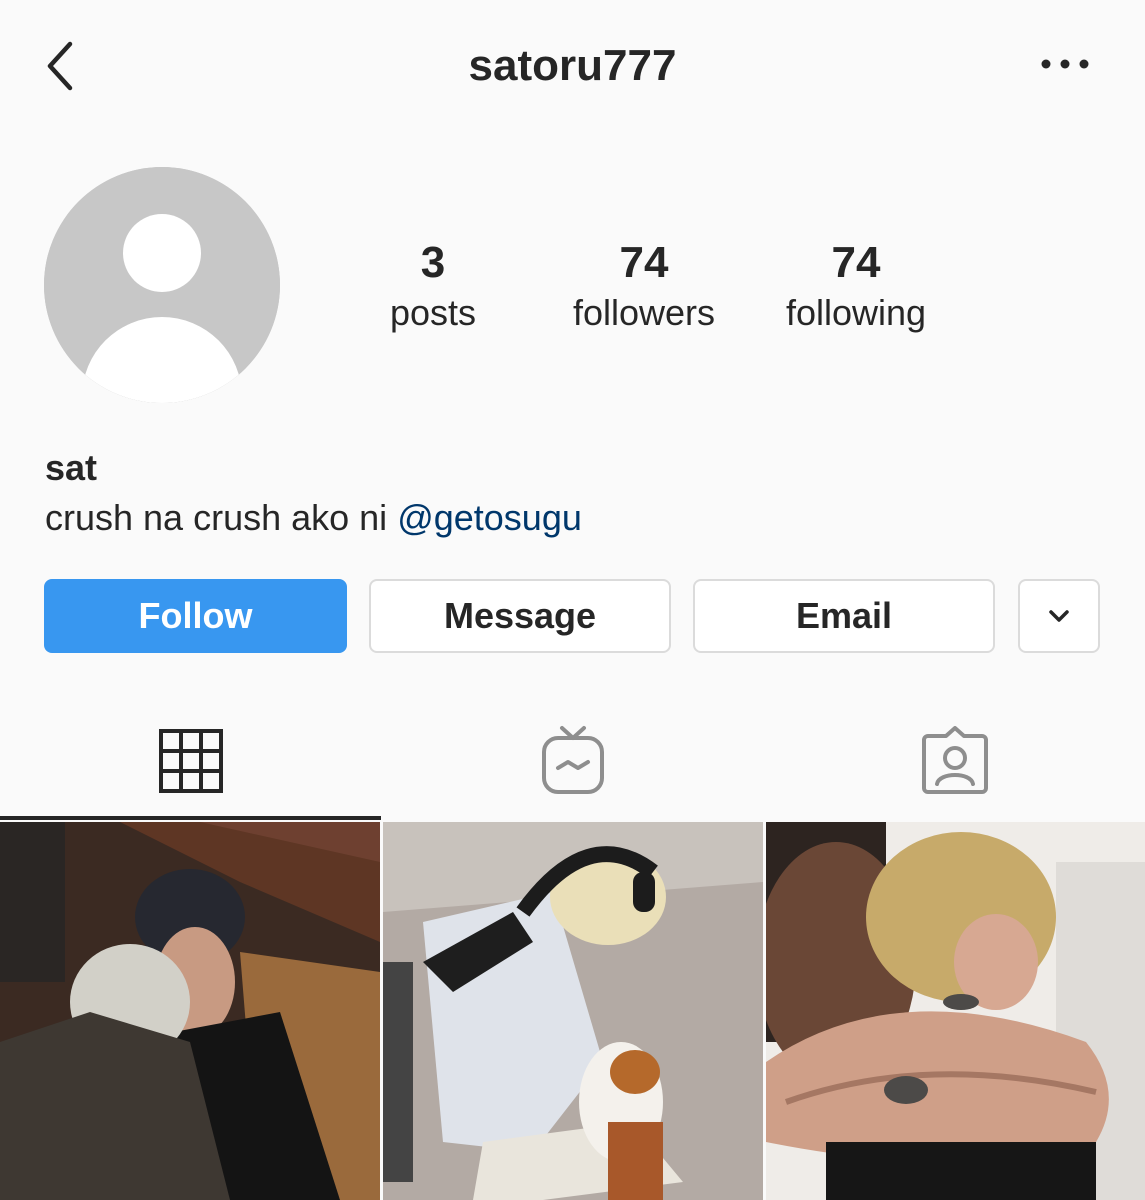  Describe the element at coordinates (644, 312) in the screenshot. I see `followers-label: followers` at that location.